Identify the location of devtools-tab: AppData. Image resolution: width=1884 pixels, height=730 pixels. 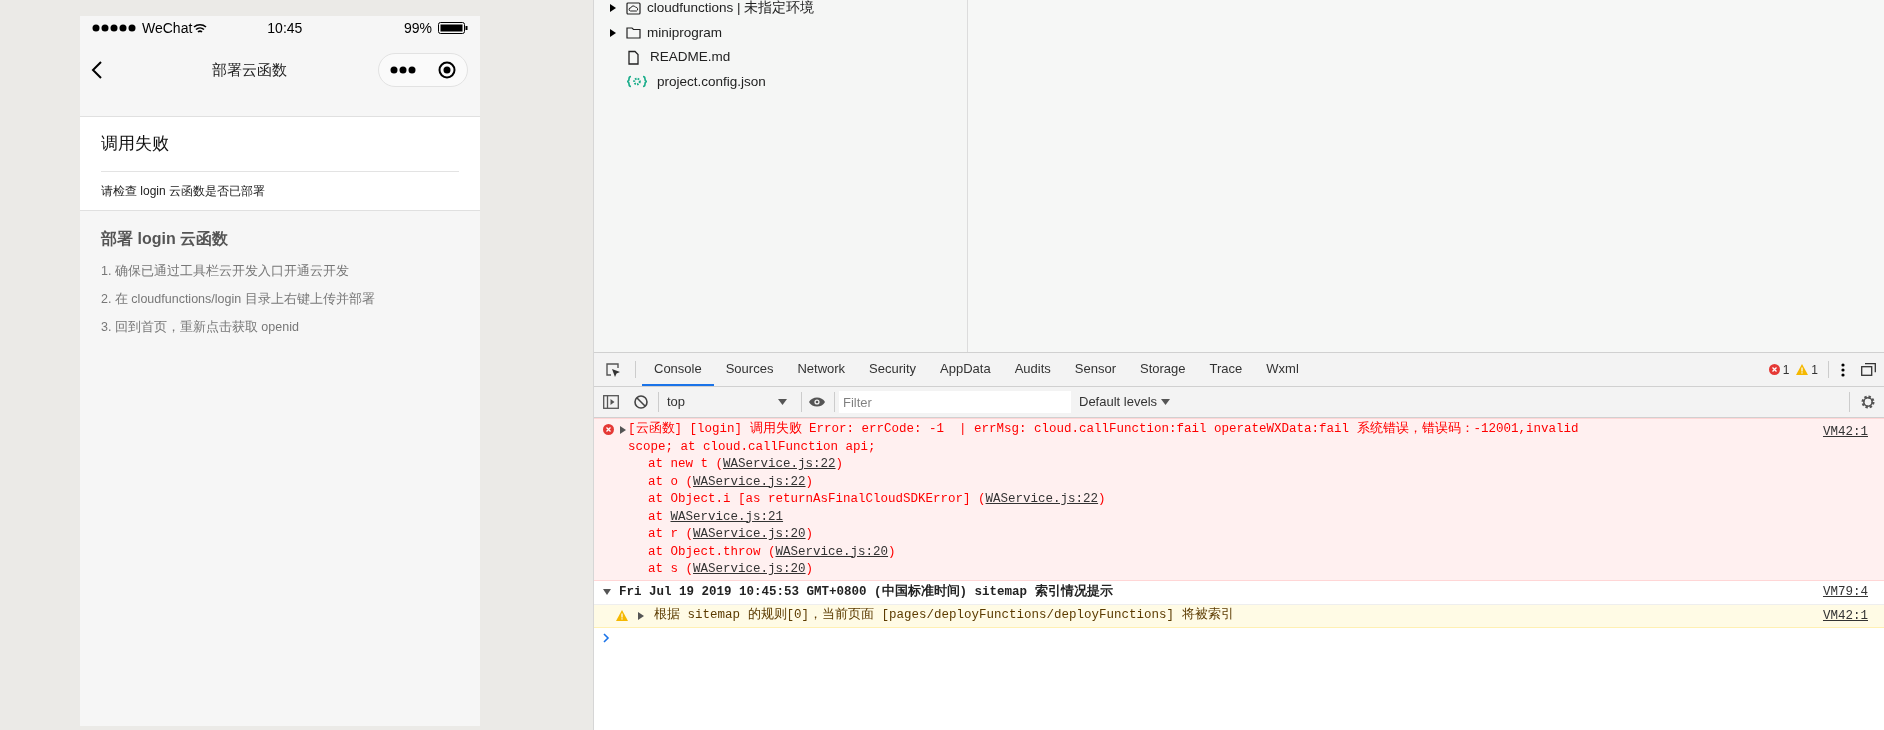
(965, 369).